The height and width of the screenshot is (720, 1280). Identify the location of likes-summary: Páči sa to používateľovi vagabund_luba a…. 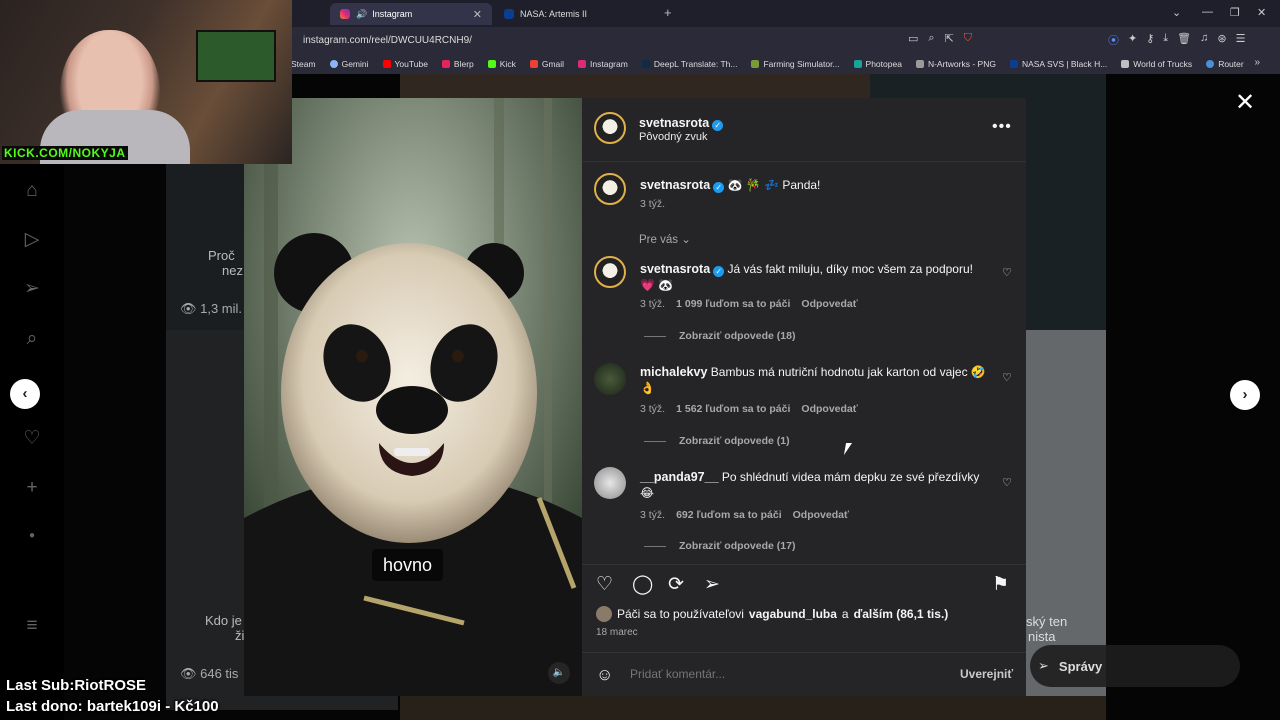
(772, 614).